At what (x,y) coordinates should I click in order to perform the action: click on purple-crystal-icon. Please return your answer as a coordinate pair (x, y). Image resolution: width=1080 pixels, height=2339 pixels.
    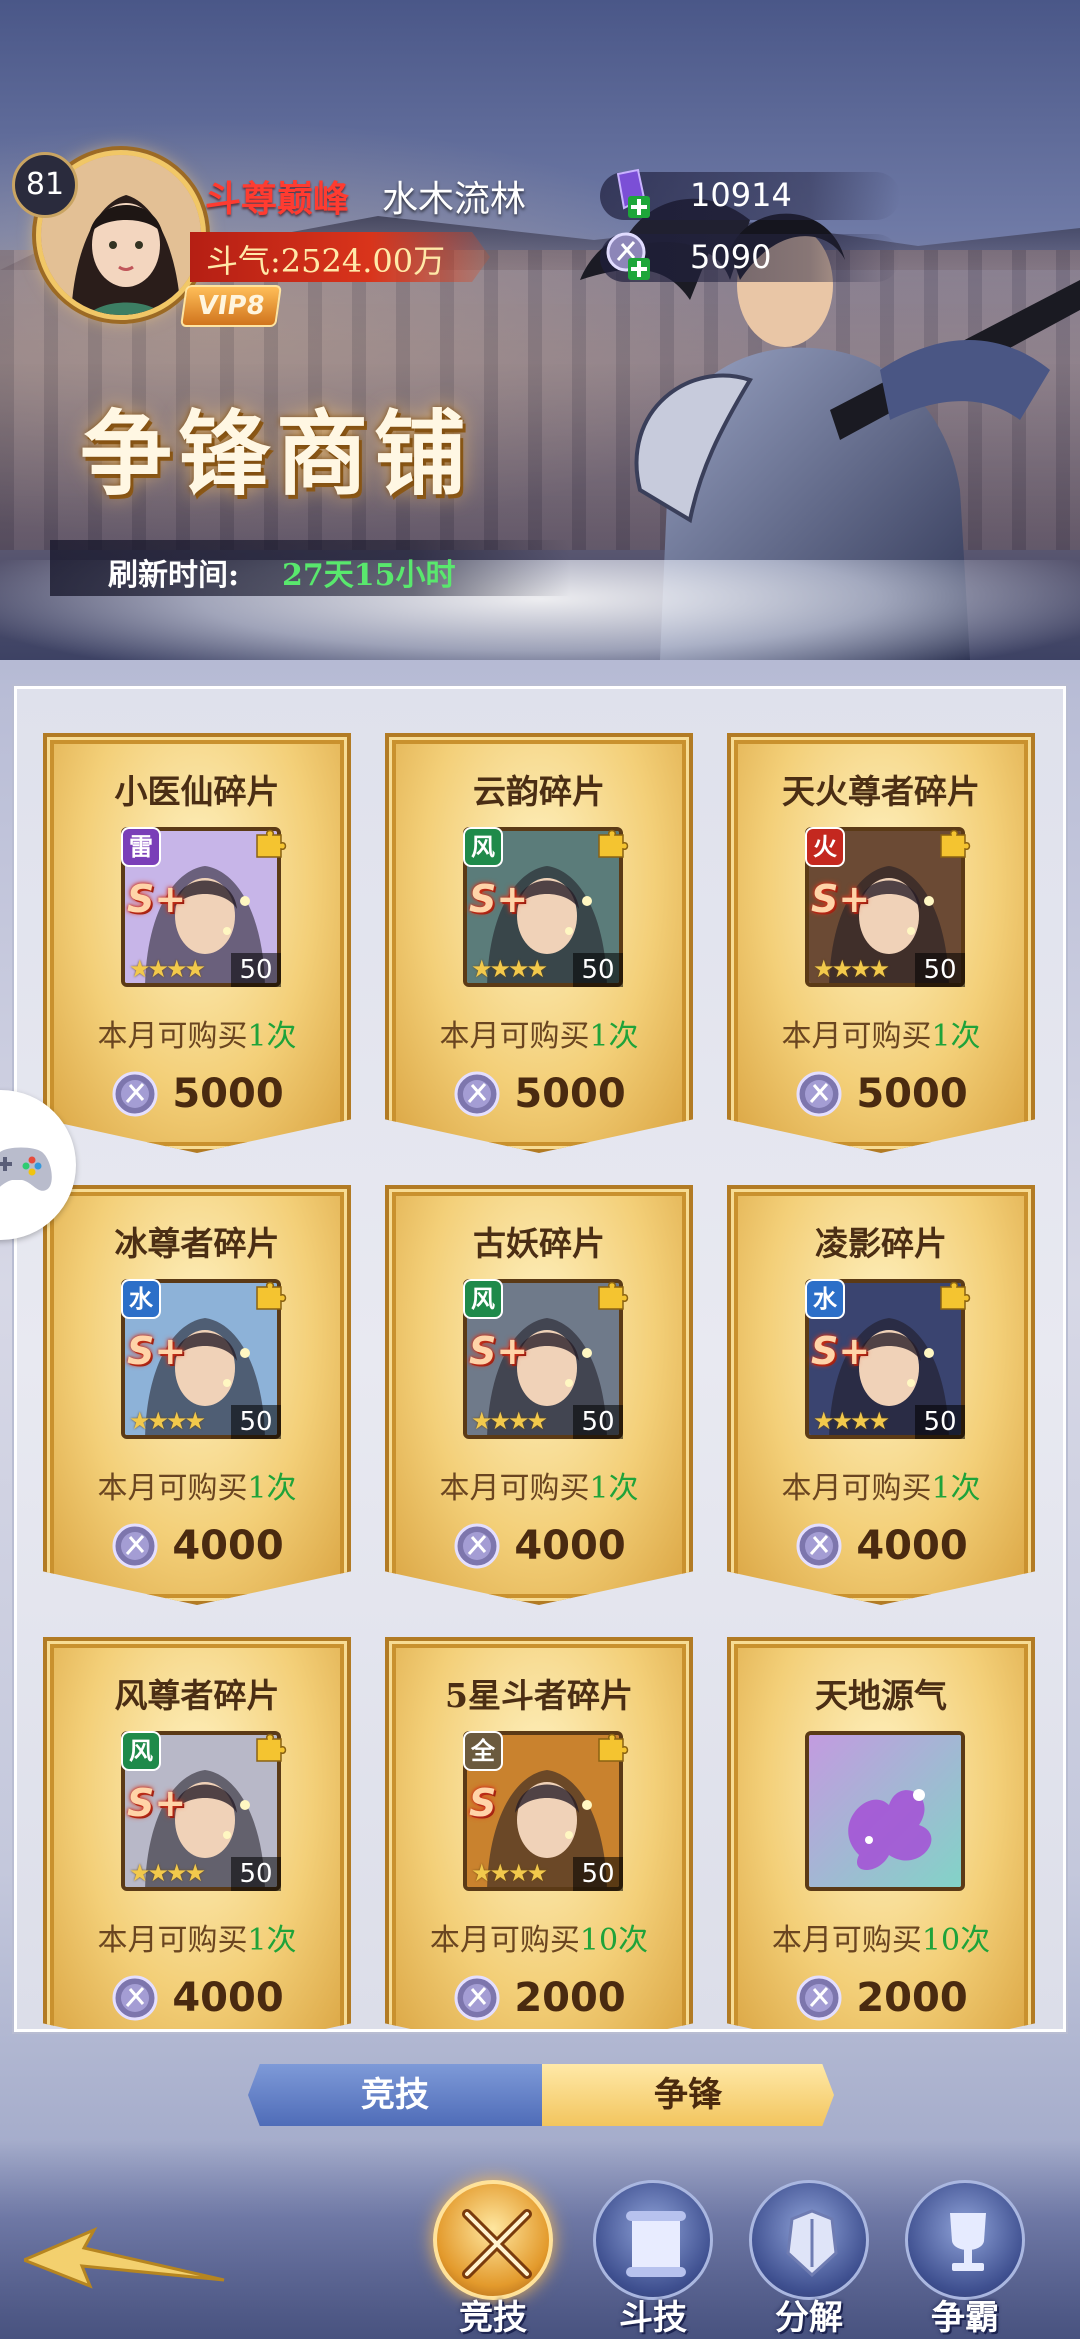
    Looking at the image, I should click on (630, 194).